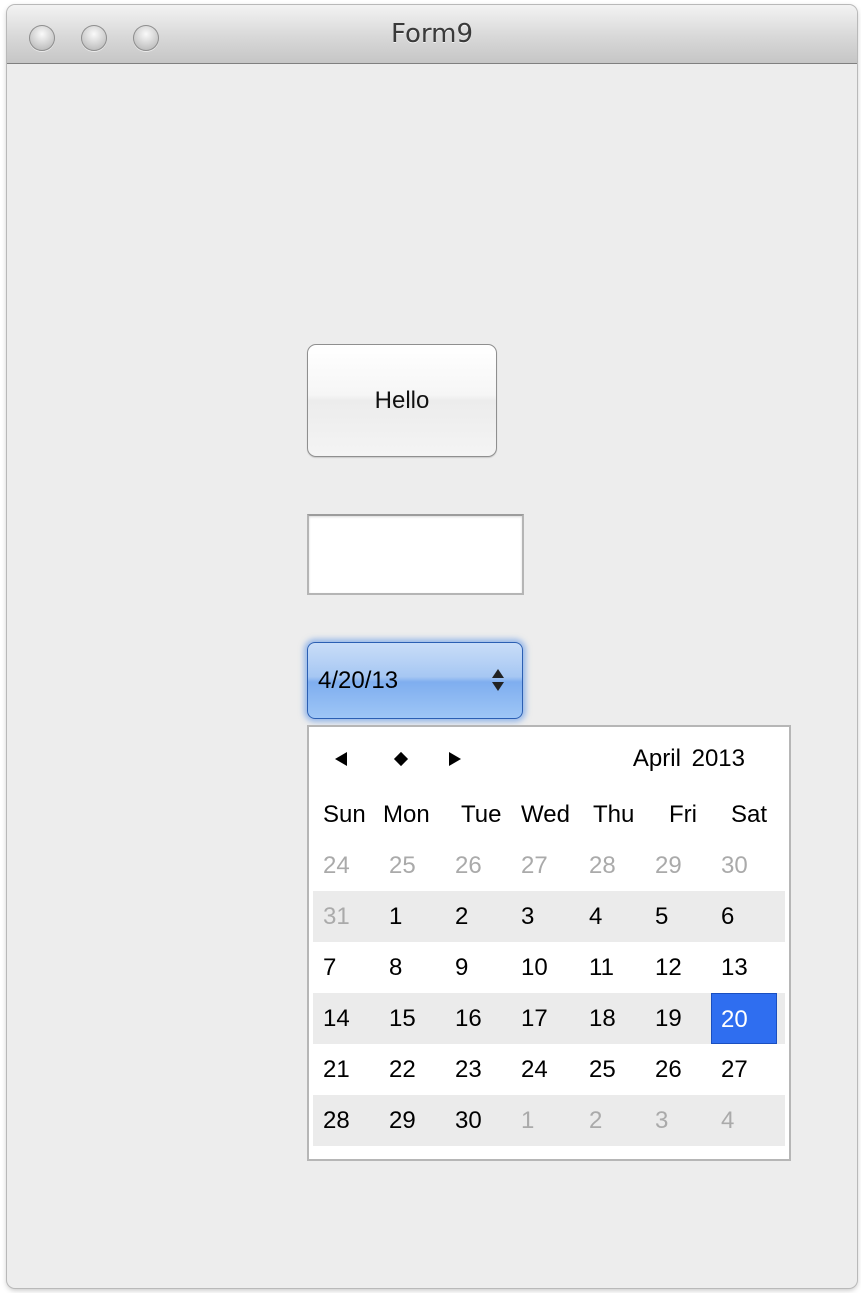  I want to click on diamond-icon, so click(401, 759).